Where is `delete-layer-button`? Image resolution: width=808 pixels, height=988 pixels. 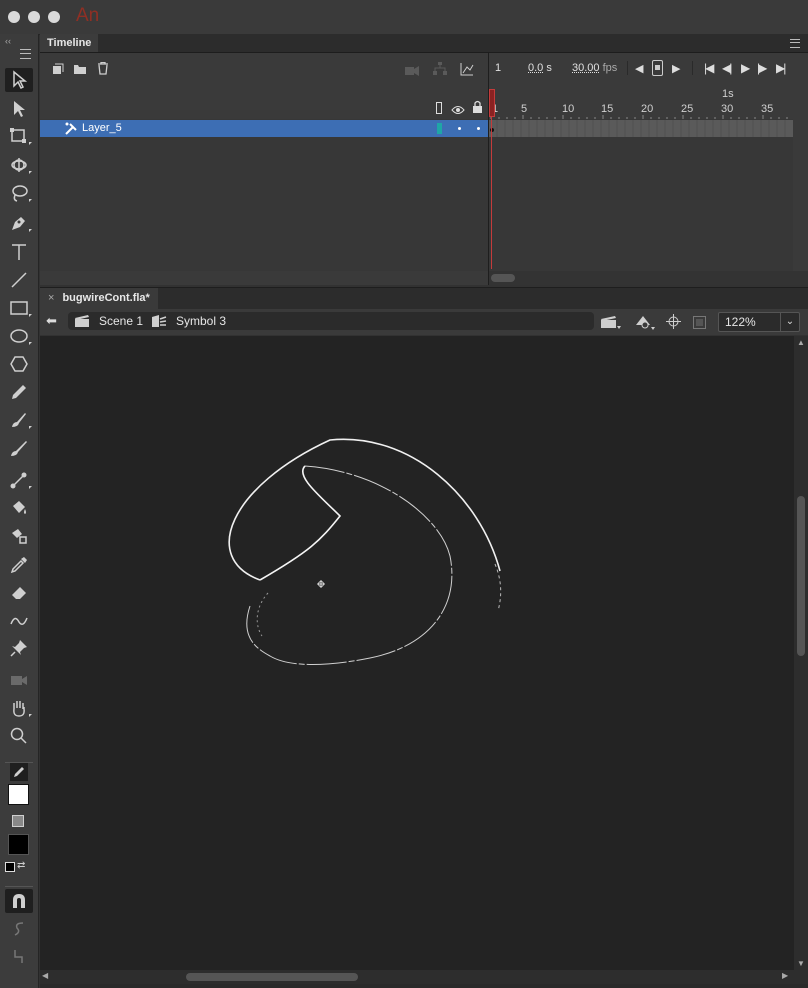
delete-layer-button is located at coordinates (103, 68).